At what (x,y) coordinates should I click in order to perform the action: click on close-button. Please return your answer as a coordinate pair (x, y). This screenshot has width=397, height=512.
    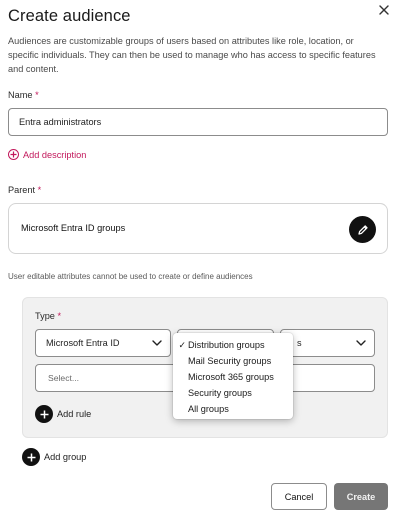
    Looking at the image, I should click on (384, 10).